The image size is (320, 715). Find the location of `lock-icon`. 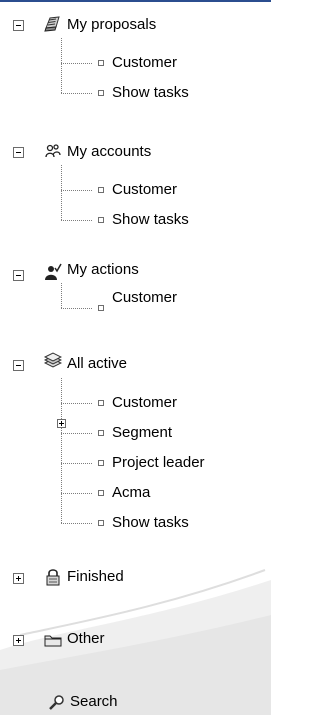

lock-icon is located at coordinates (53, 577).